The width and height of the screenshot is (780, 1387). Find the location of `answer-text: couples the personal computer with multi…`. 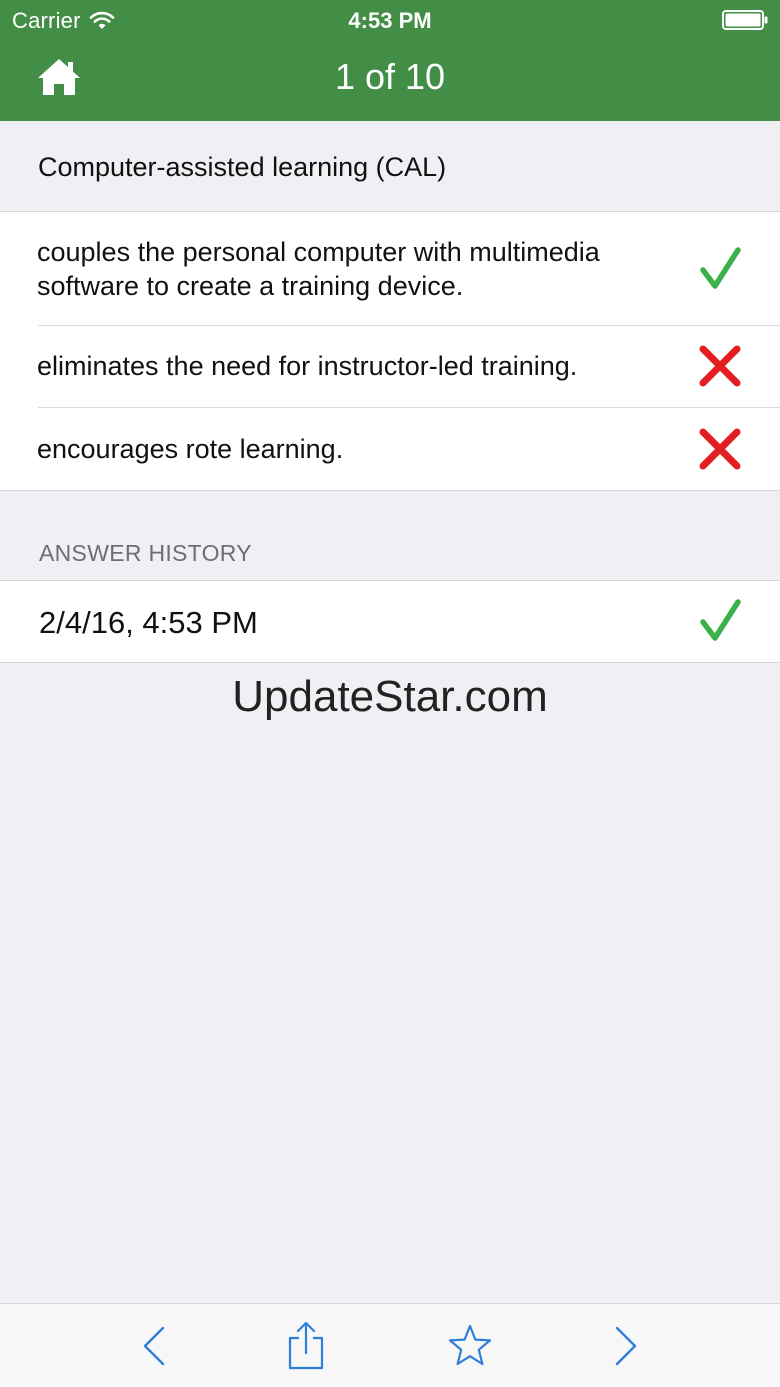

answer-text: couples the personal computer with multi… is located at coordinates (318, 268).